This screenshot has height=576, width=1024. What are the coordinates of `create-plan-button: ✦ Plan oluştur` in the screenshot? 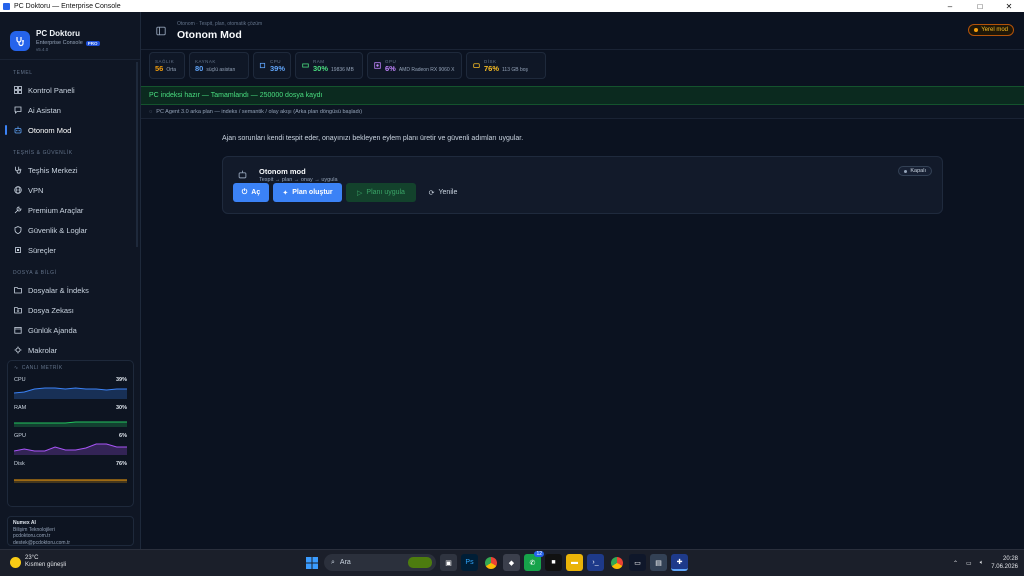 It's located at (307, 192).